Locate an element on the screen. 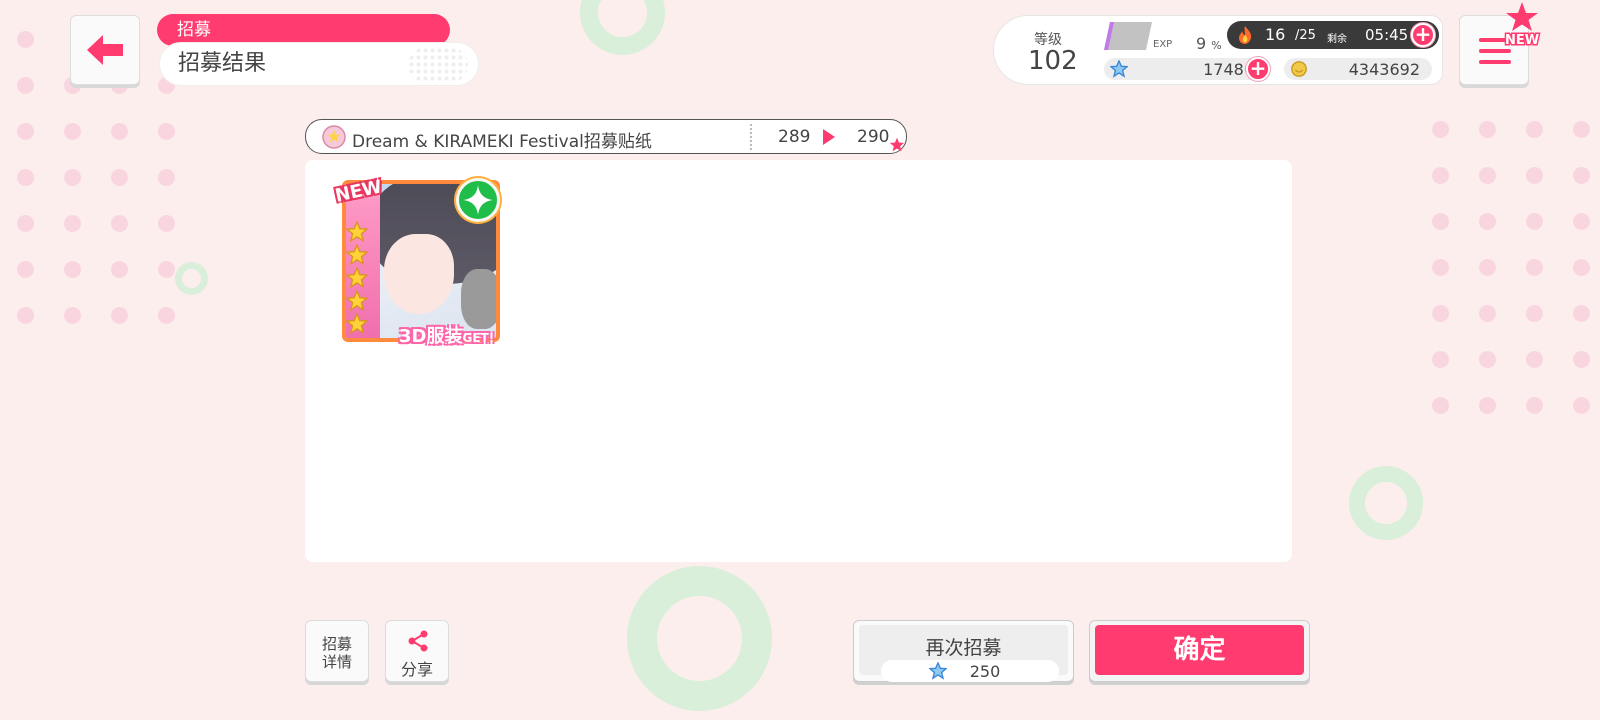 The width and height of the screenshot is (1600, 720). stamina-bar: 16 /25 剩余 05:45 is located at coordinates (1333, 35).